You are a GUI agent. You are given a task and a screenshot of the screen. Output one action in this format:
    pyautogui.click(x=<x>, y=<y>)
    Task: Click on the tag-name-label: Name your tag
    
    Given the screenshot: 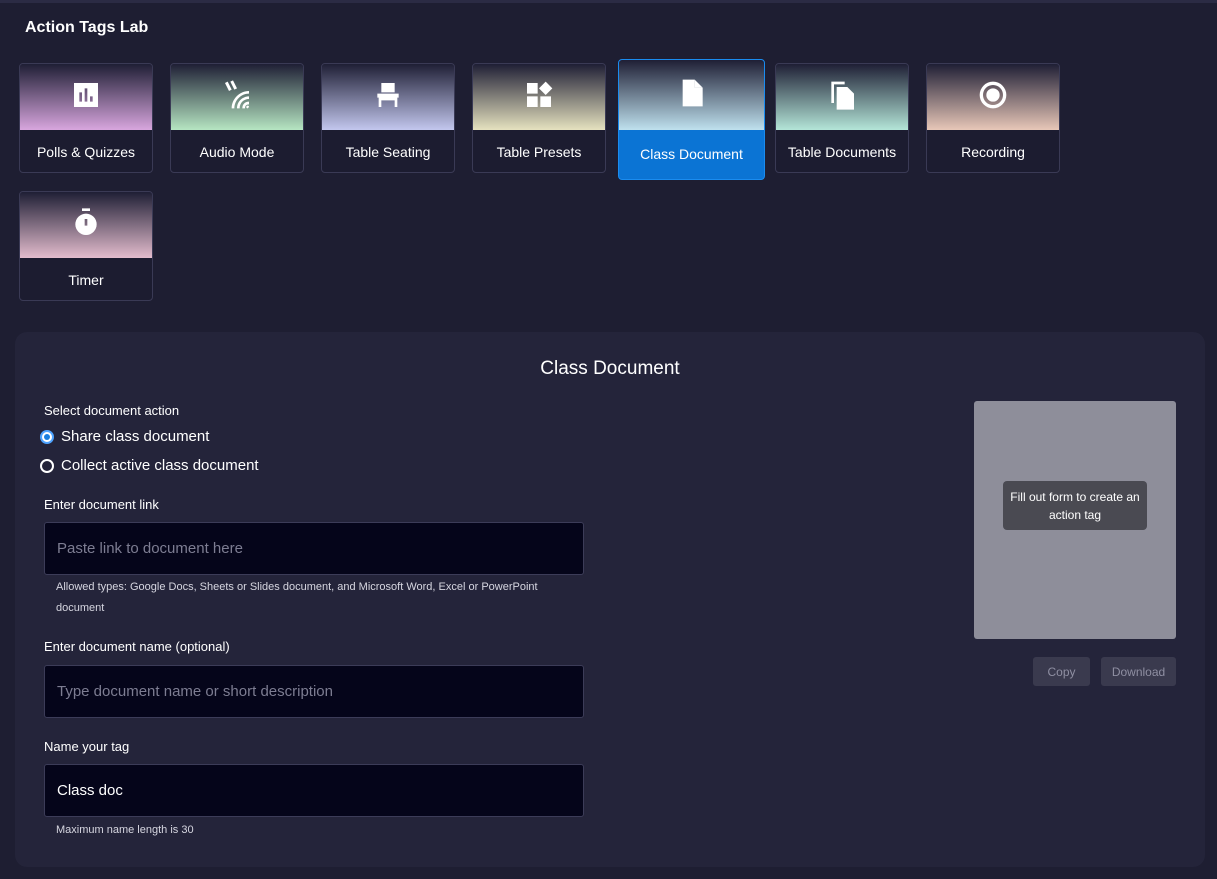 What is the action you would take?
    pyautogui.click(x=87, y=746)
    